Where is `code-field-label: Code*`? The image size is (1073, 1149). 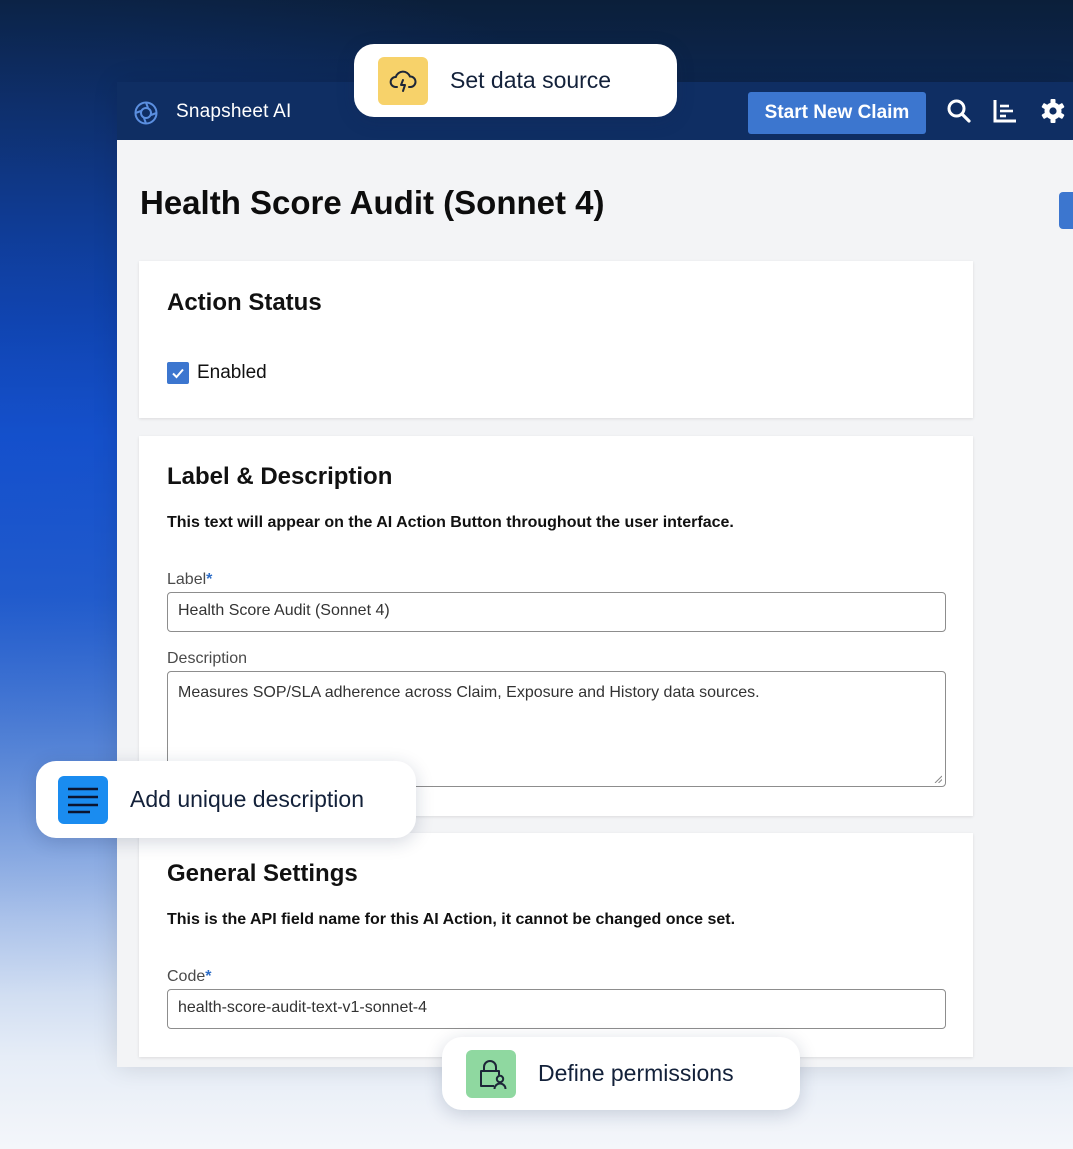
code-field-label: Code* is located at coordinates (189, 976).